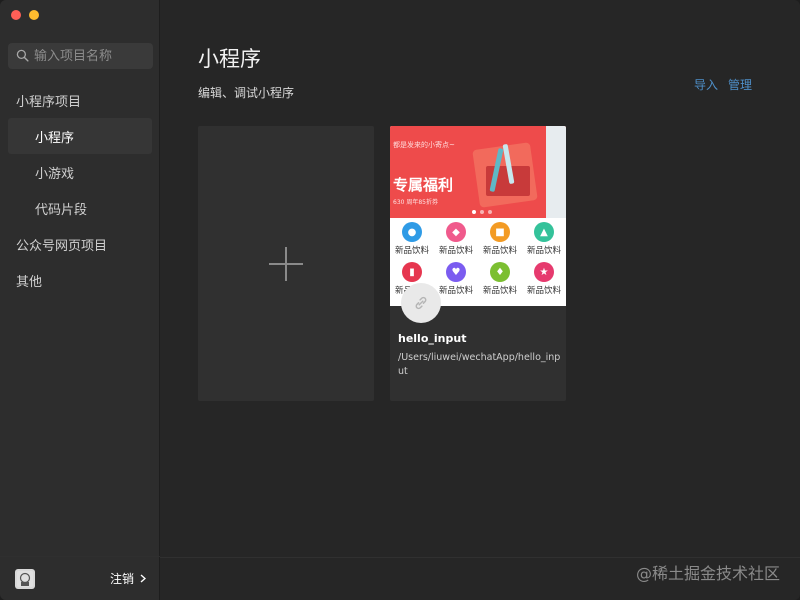  Describe the element at coordinates (456, 272) in the screenshot. I see `category-icon: ♥` at that location.